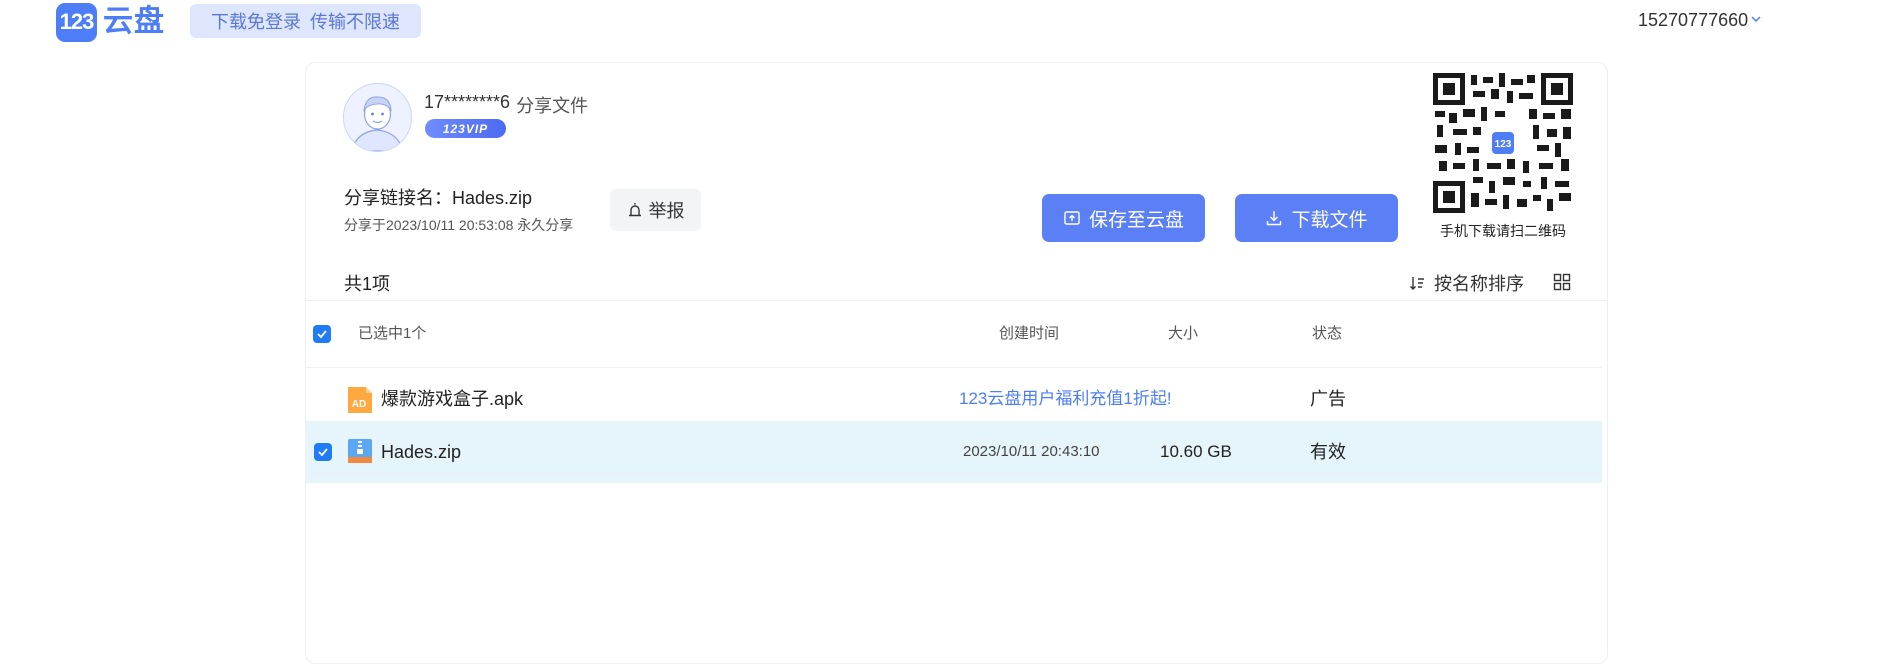 This screenshot has width=1889, height=664. Describe the element at coordinates (1329, 220) in the screenshot. I see `download-label: 下载文件` at that location.